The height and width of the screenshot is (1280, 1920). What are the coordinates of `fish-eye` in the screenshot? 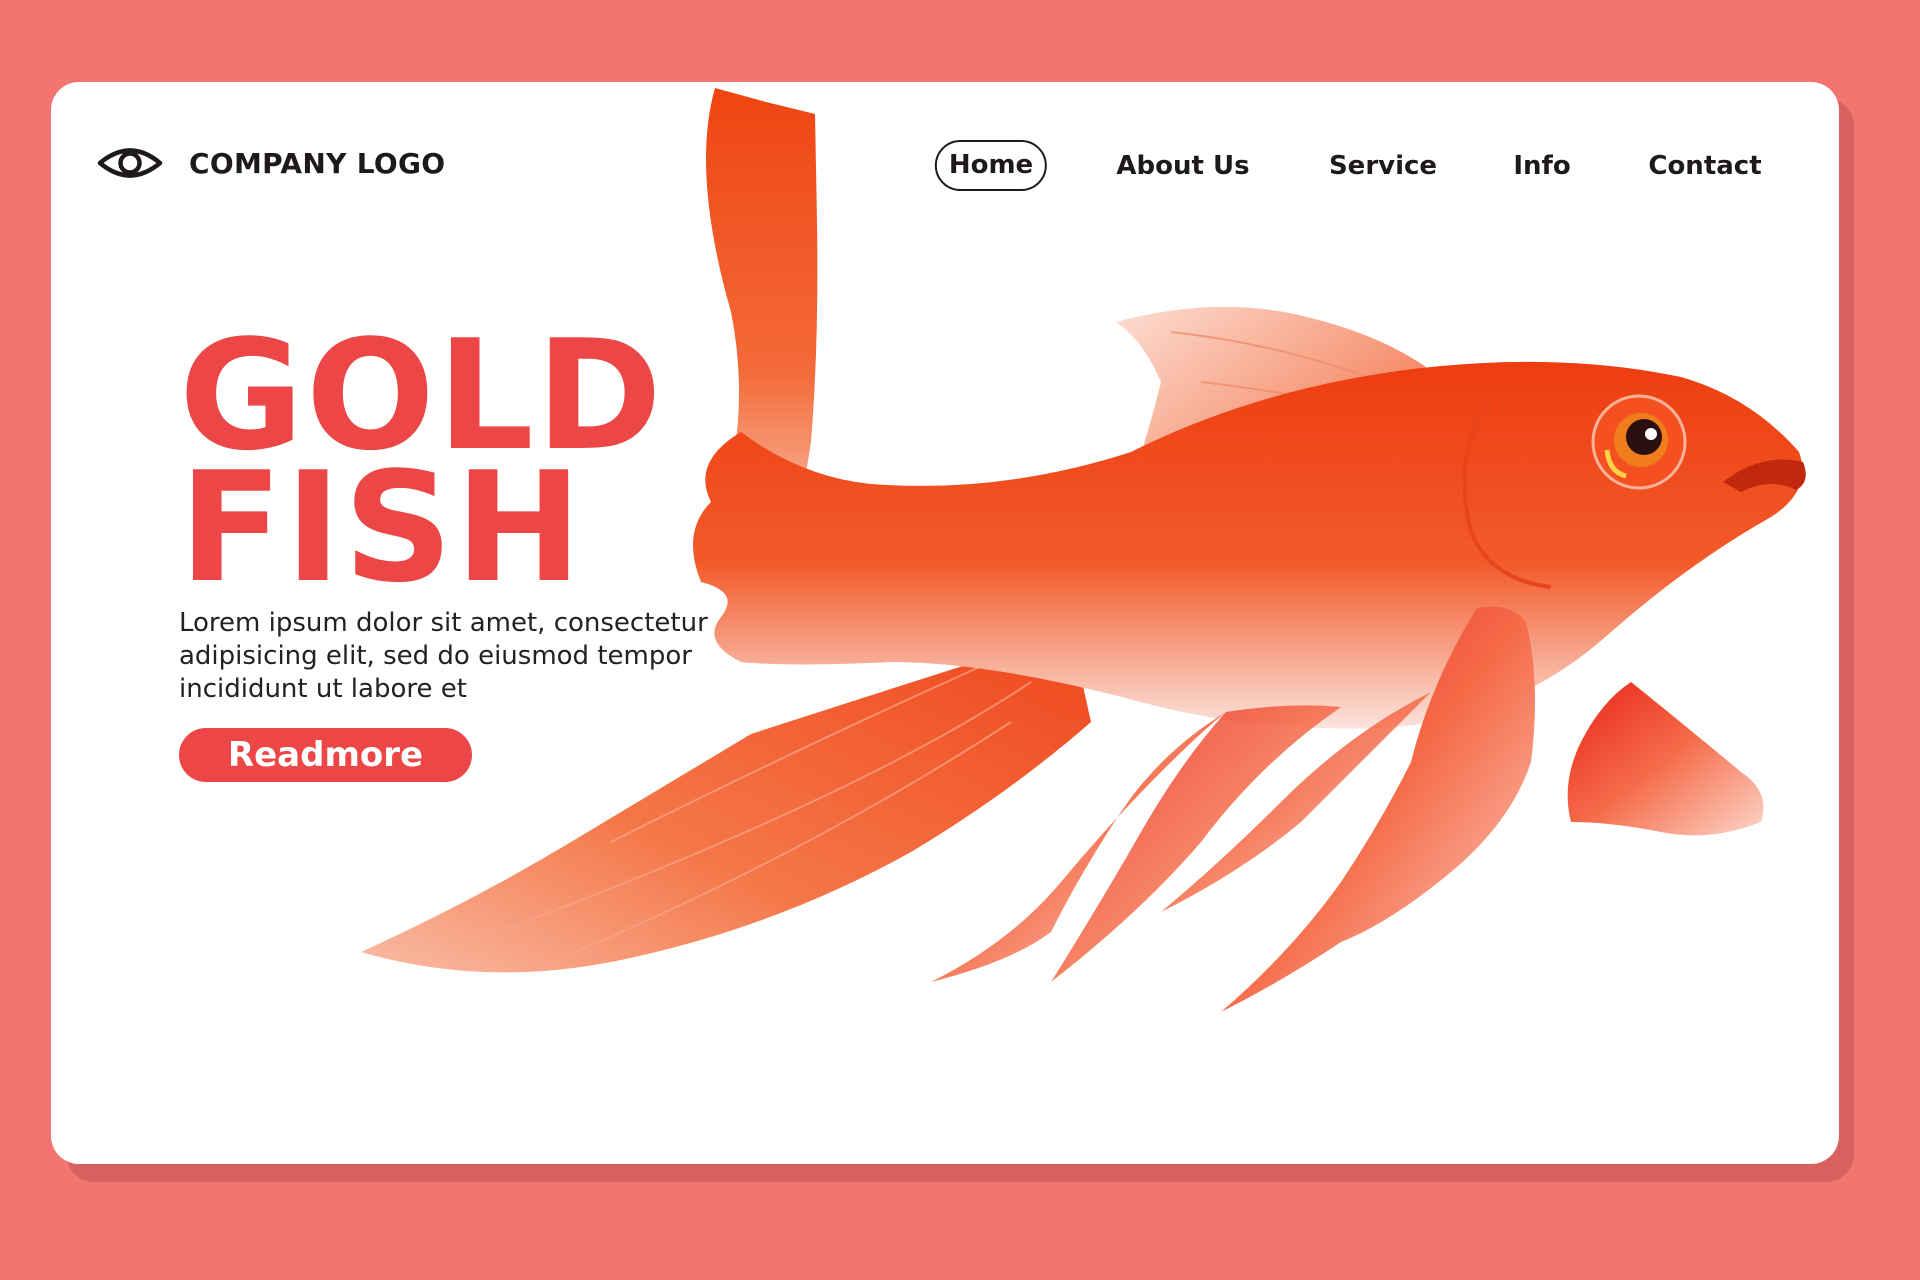 It's located at (1639, 442).